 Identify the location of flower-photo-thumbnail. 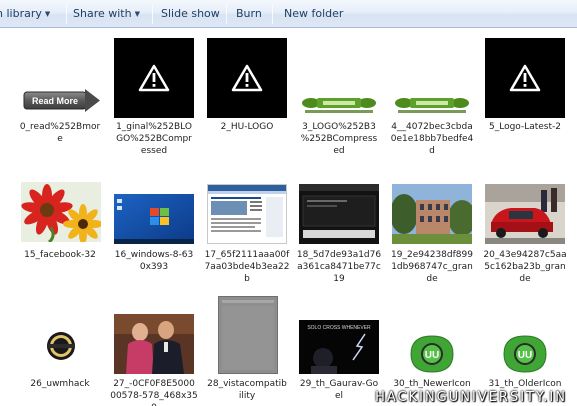
(61, 212).